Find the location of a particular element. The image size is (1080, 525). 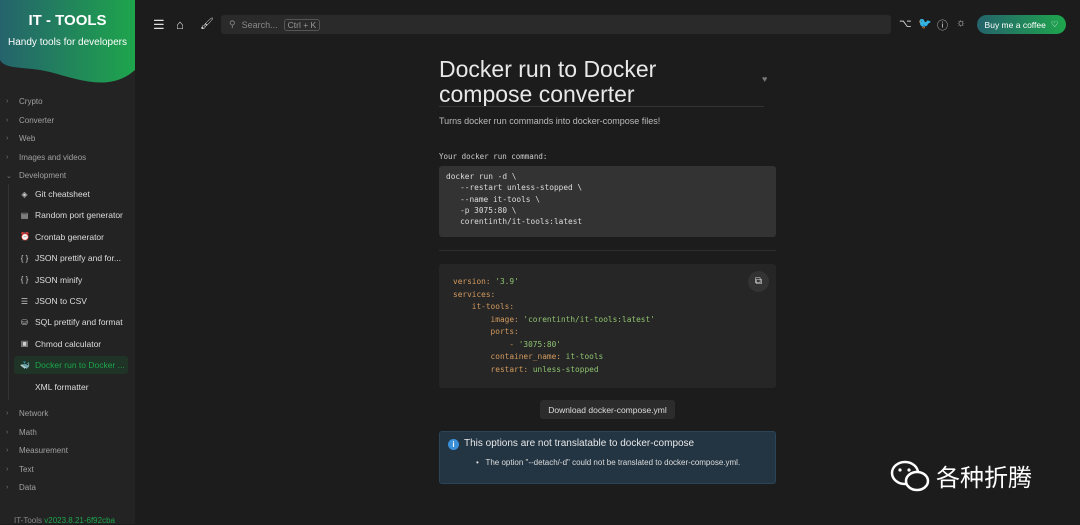

sidebar-item-label: JSON to CSV is located at coordinates (61, 301).